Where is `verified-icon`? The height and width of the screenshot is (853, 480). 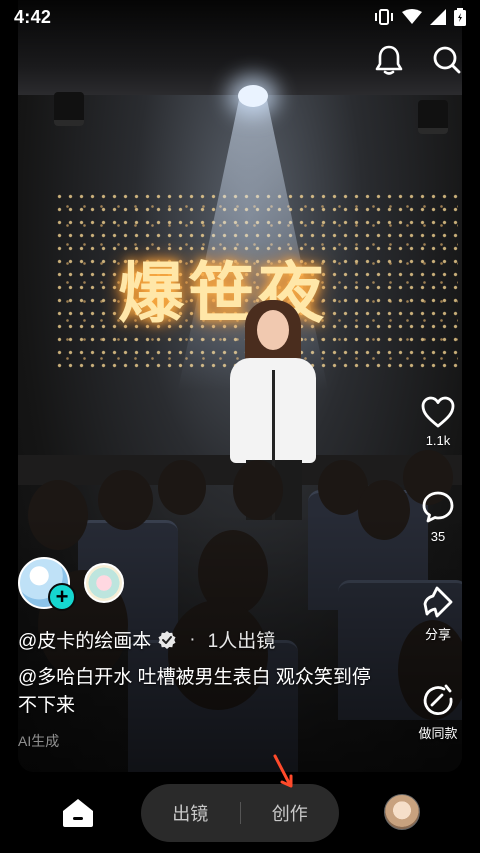
verified-icon is located at coordinates (167, 639).